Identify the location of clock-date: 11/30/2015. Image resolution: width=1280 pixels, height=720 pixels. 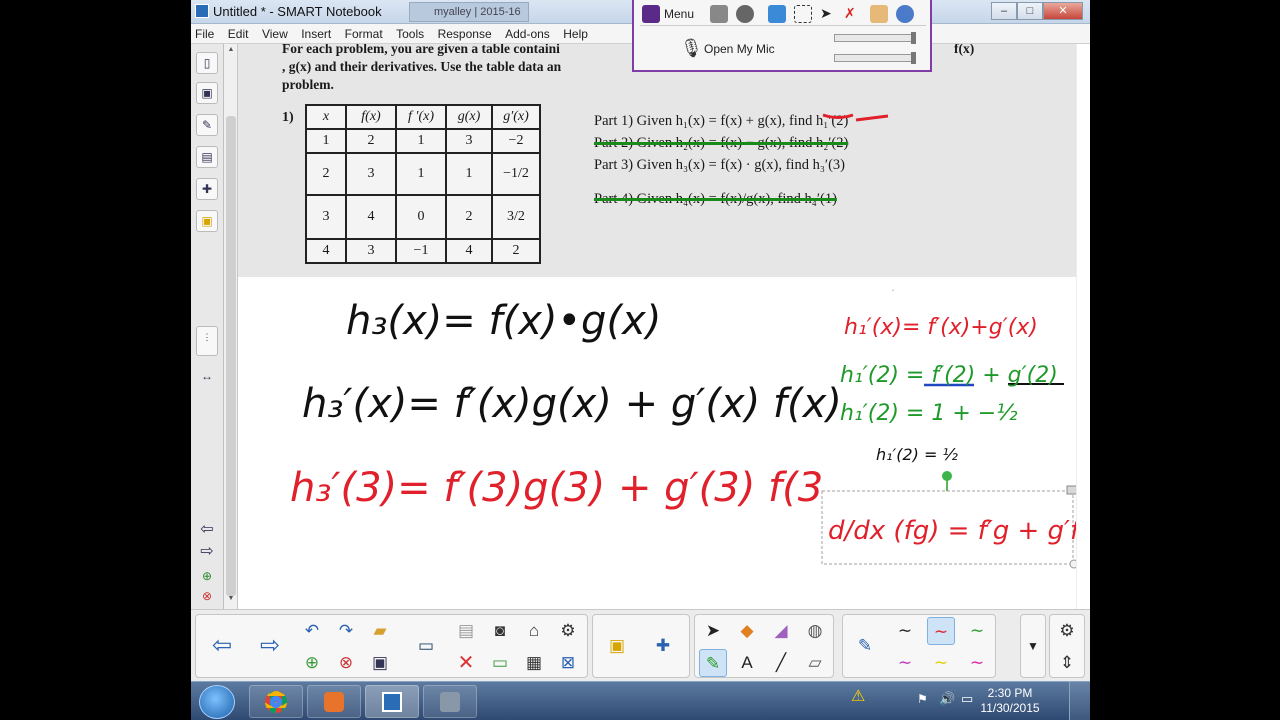
(1010, 708).